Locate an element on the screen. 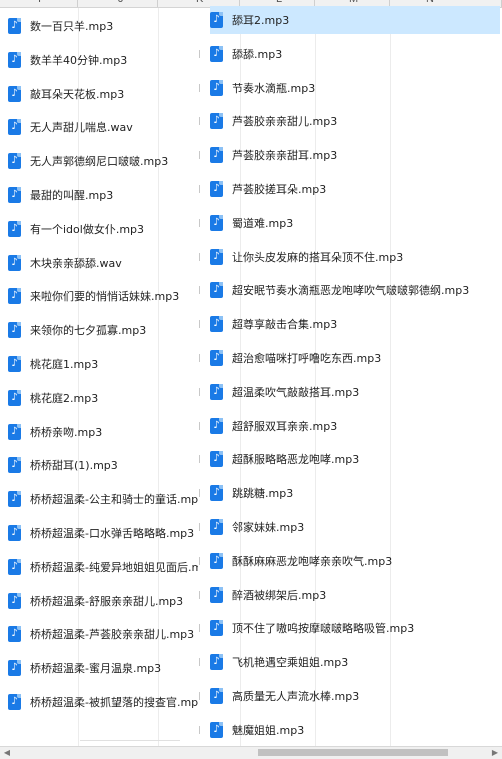 This screenshot has height=759, width=502. audio-file-item: ♪ 木块亲亲舔舔.wav is located at coordinates (103, 263).